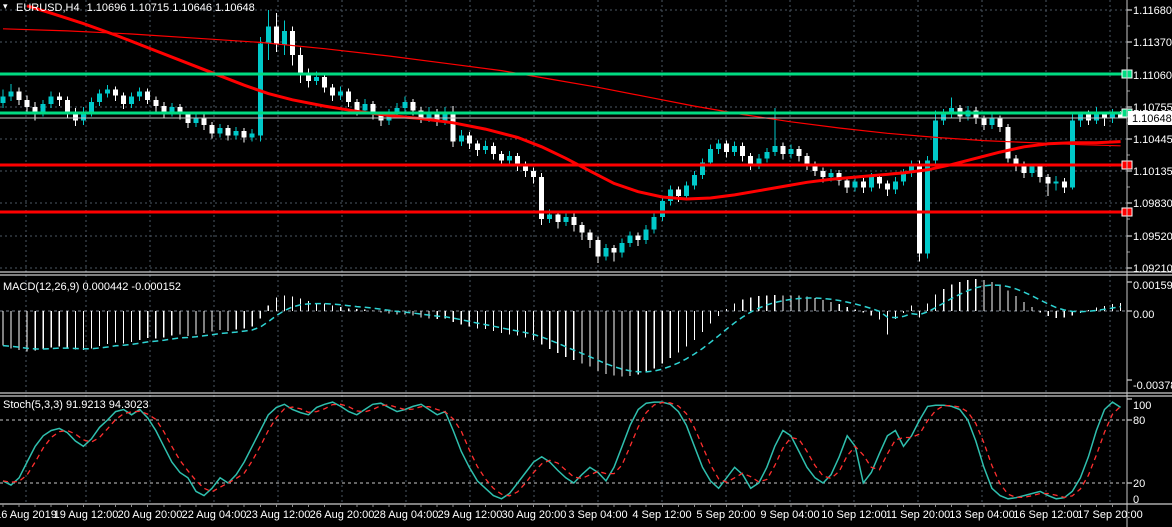  What do you see at coordinates (41, 287) in the screenshot?
I see `macd-name: MACD(12,26,9)` at bounding box center [41, 287].